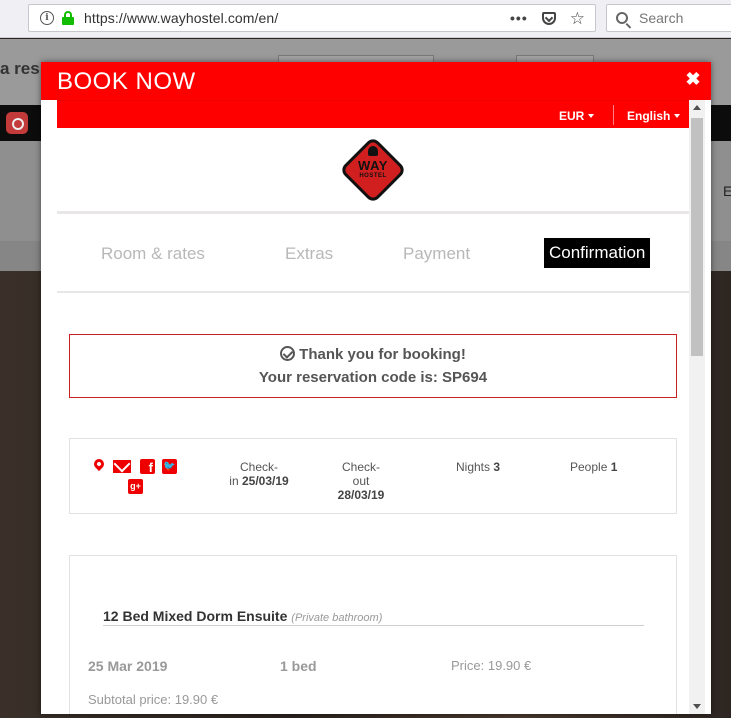 This screenshot has height=718, width=731. I want to click on room-note: (Private bathroom), so click(337, 618).